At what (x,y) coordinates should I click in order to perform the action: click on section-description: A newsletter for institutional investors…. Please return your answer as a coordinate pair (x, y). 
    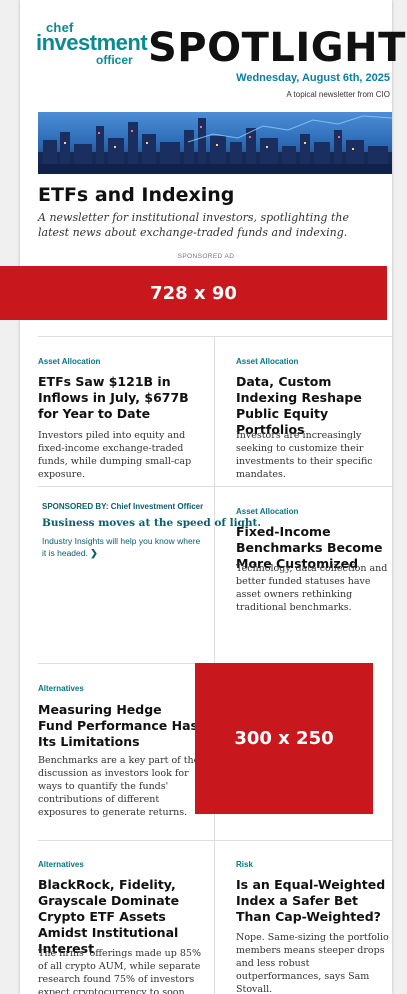
    Looking at the image, I should click on (193, 225).